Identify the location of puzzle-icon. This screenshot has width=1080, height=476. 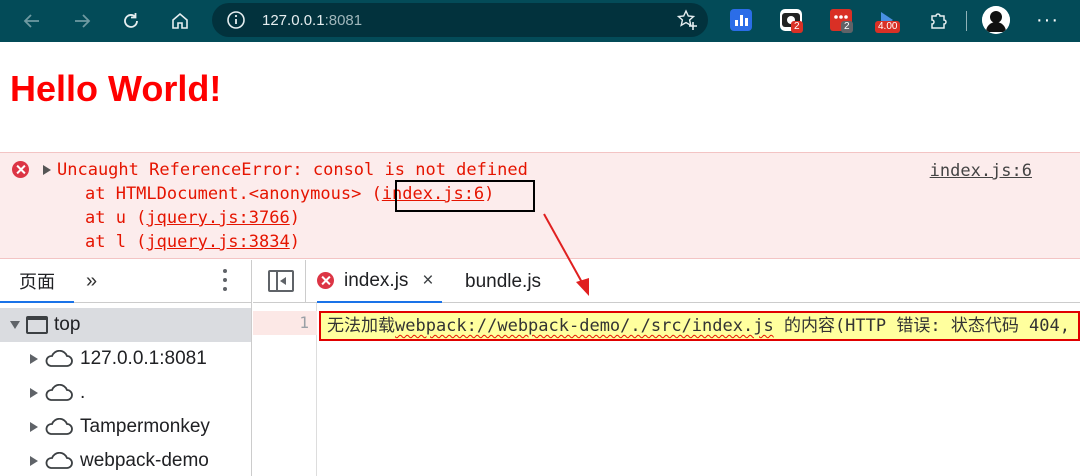
(939, 20).